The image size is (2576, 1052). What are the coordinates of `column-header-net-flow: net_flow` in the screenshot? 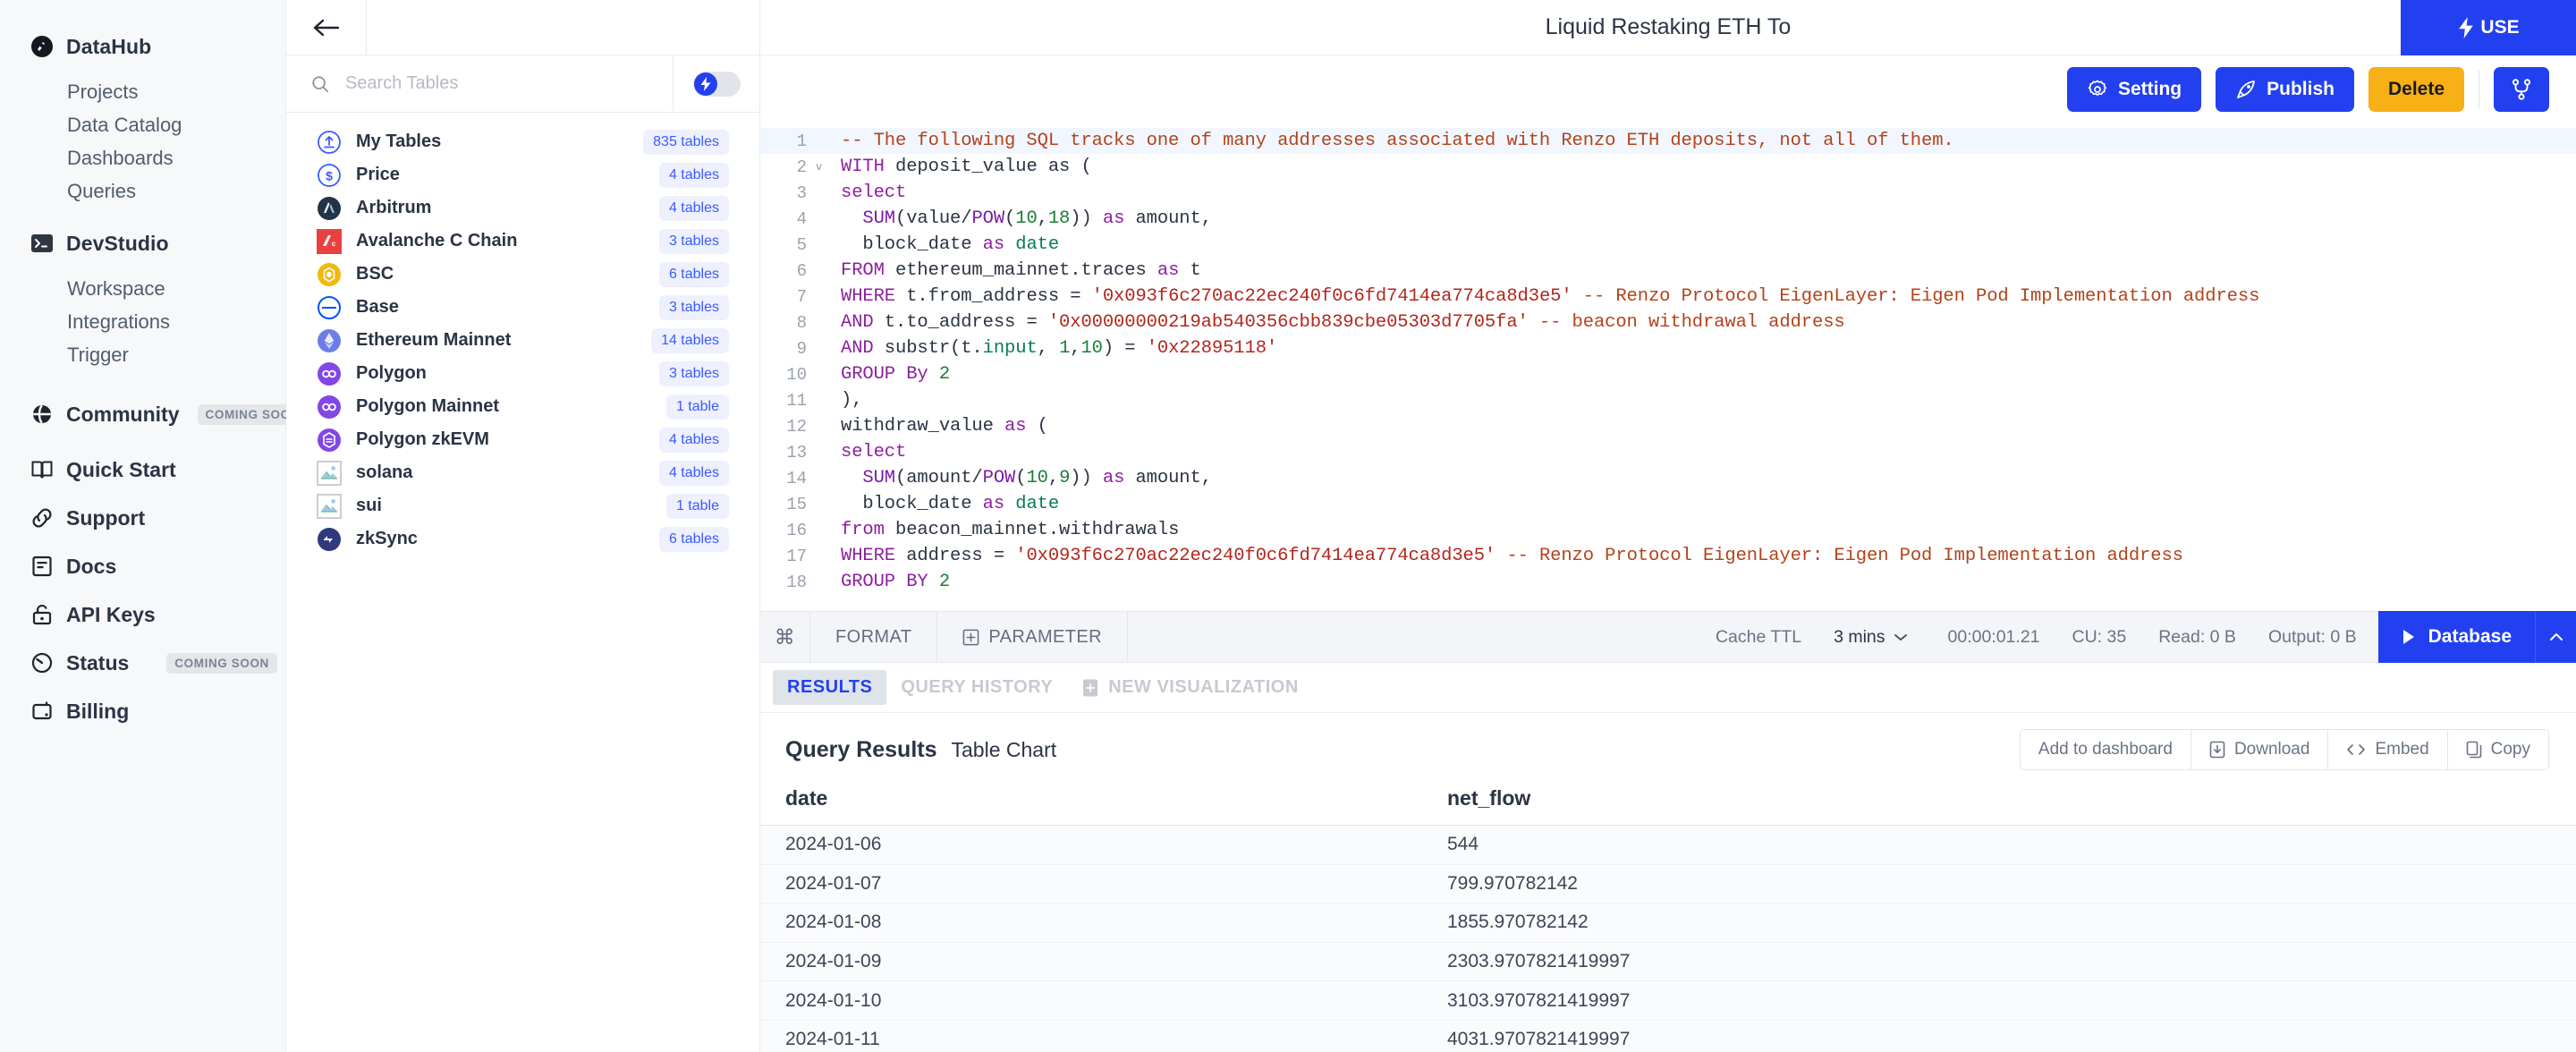 It's located at (1999, 798).